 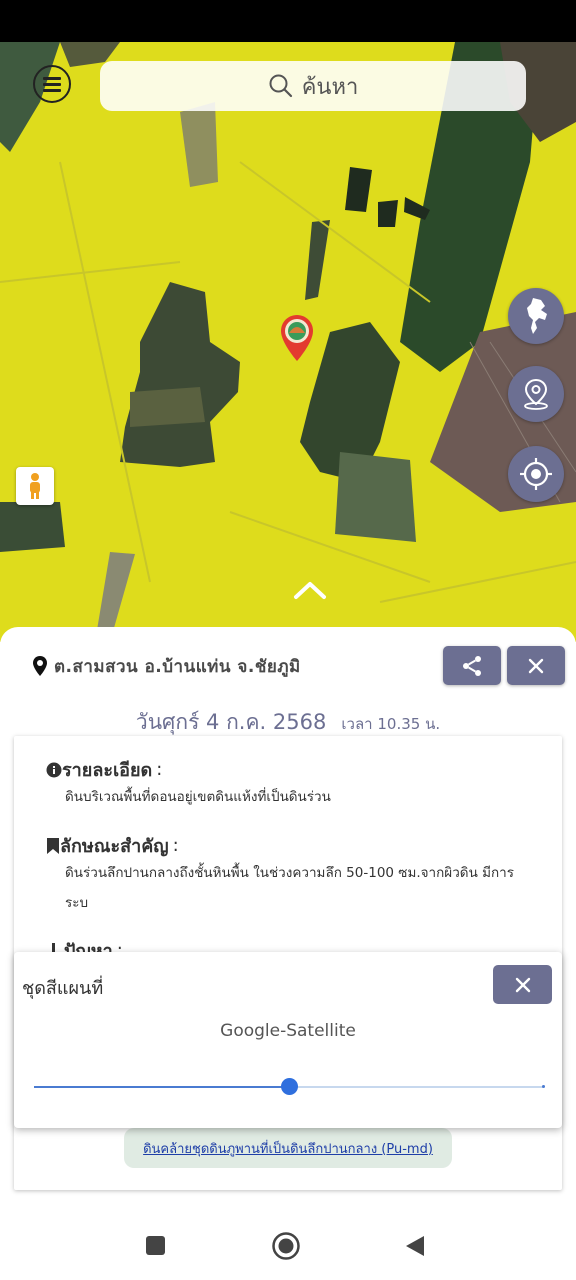 I want to click on pegman-icon, so click(x=35, y=486).